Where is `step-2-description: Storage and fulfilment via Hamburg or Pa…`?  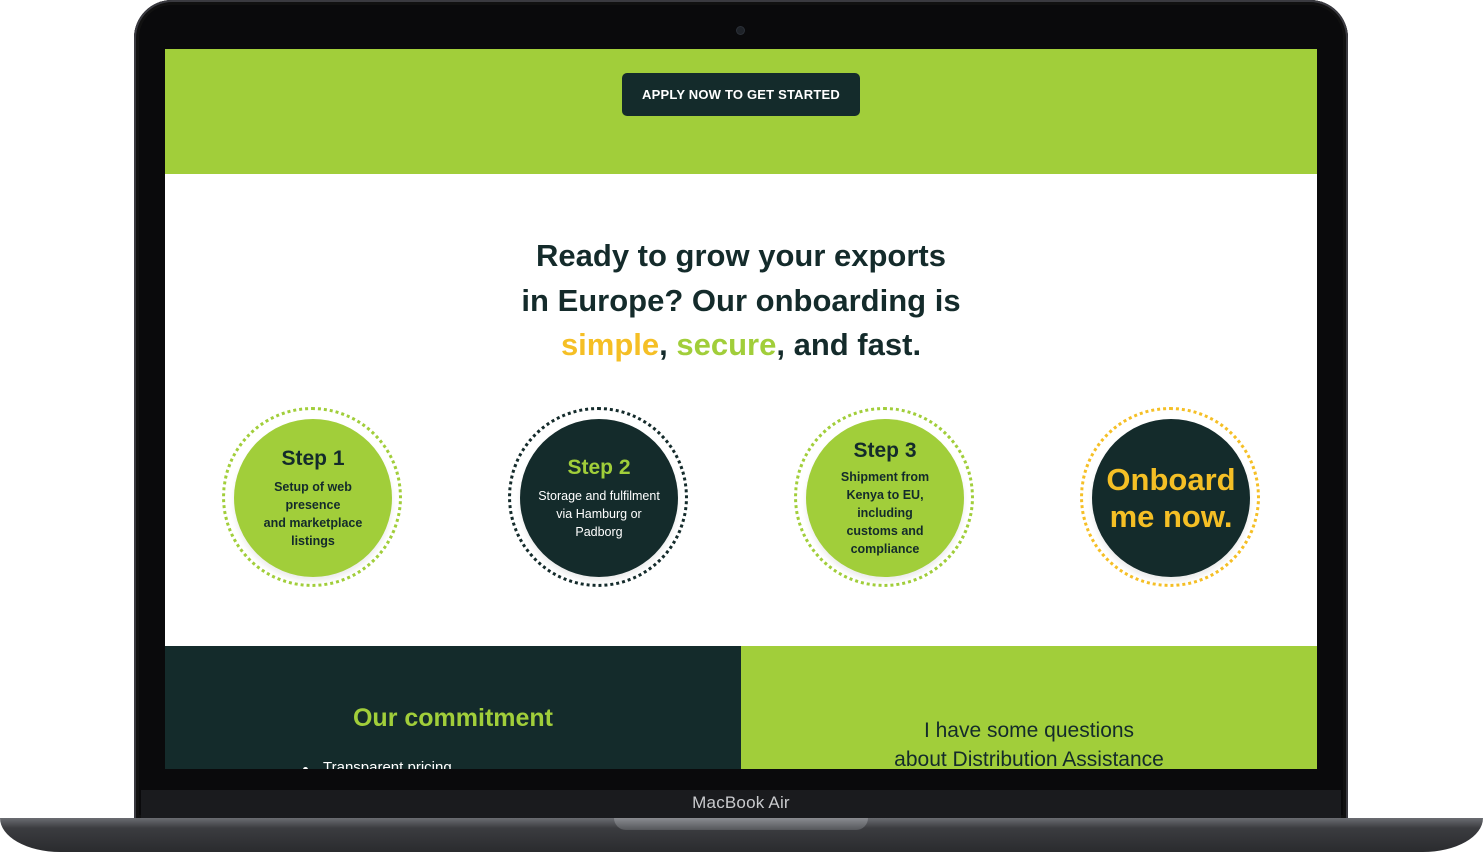
step-2-description: Storage and fulfilment via Hamburg or Pa… is located at coordinates (599, 514).